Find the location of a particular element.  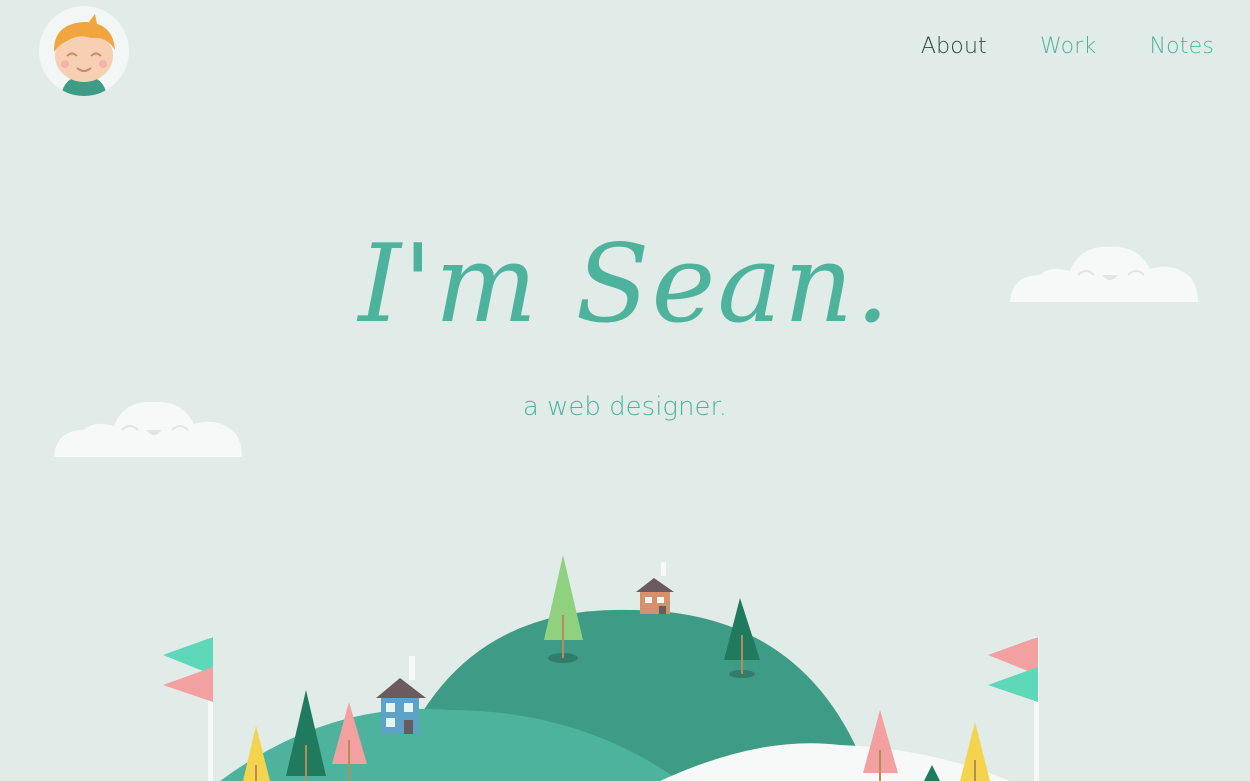

main-nav: About Work Notes is located at coordinates (1067, 46).